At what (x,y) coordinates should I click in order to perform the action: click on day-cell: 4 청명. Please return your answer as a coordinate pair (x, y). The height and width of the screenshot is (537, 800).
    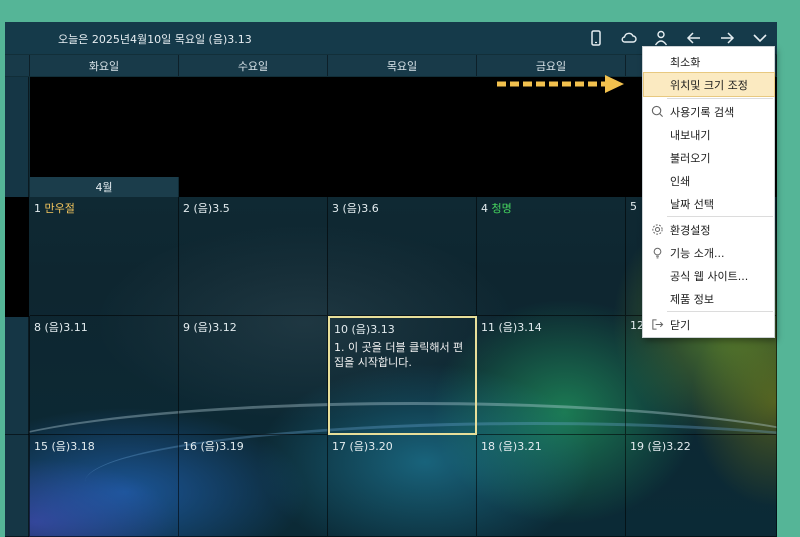
    Looking at the image, I should click on (551, 256).